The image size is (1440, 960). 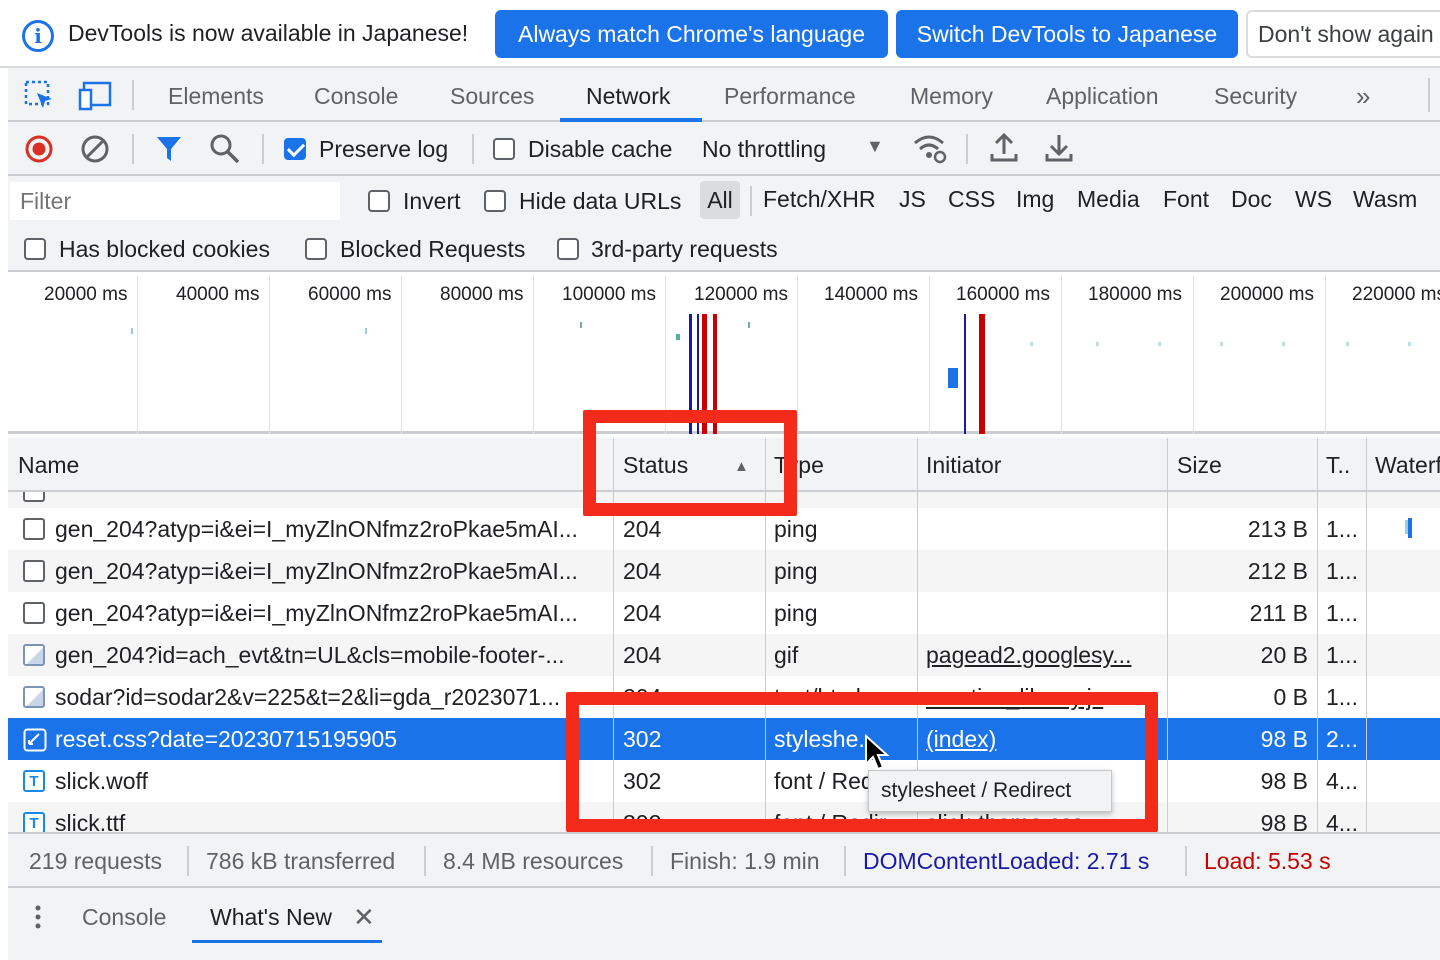 What do you see at coordinates (1313, 199) in the screenshot?
I see `filter-type-ws: WS` at bounding box center [1313, 199].